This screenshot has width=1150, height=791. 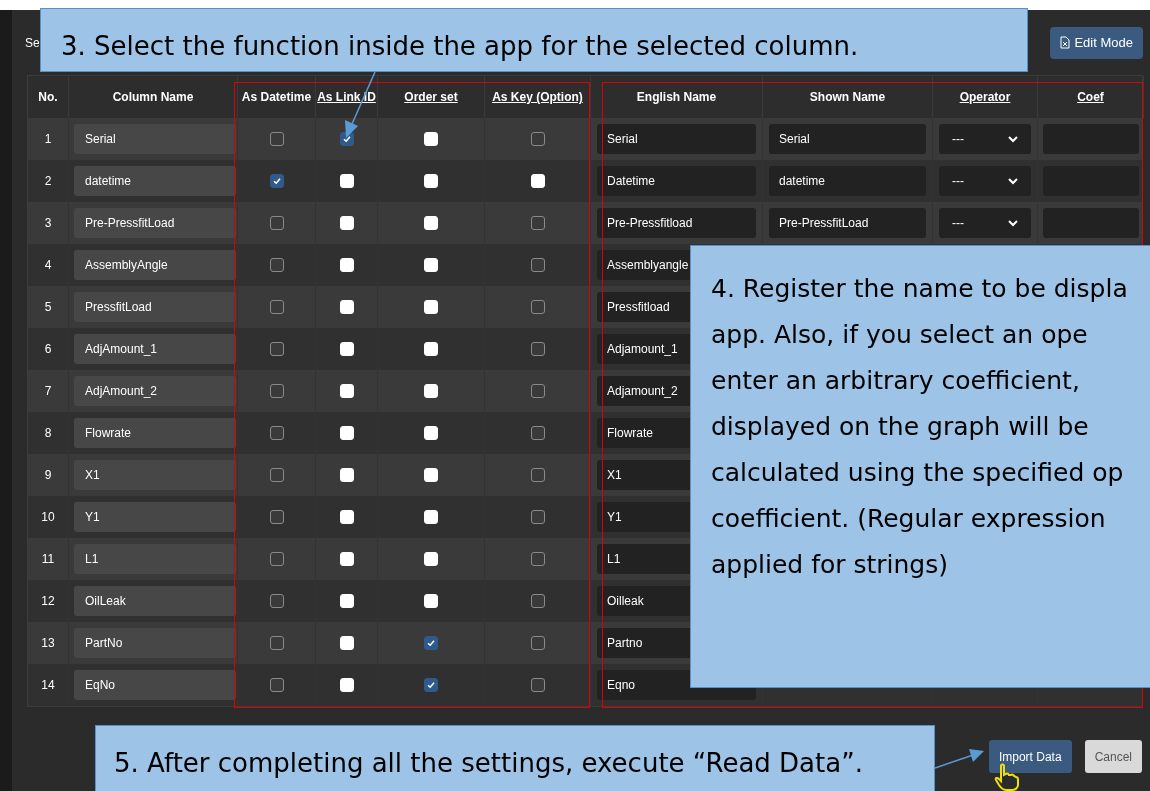 What do you see at coordinates (676, 181) in the screenshot?
I see `english-name-field: Datetime` at bounding box center [676, 181].